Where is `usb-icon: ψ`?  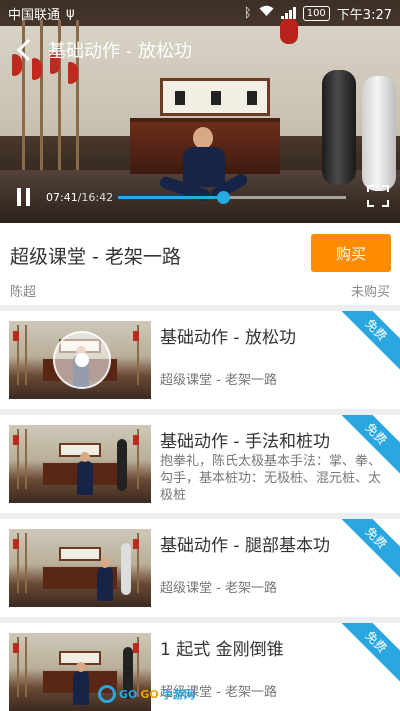
usb-icon: ψ is located at coordinates (70, 13).